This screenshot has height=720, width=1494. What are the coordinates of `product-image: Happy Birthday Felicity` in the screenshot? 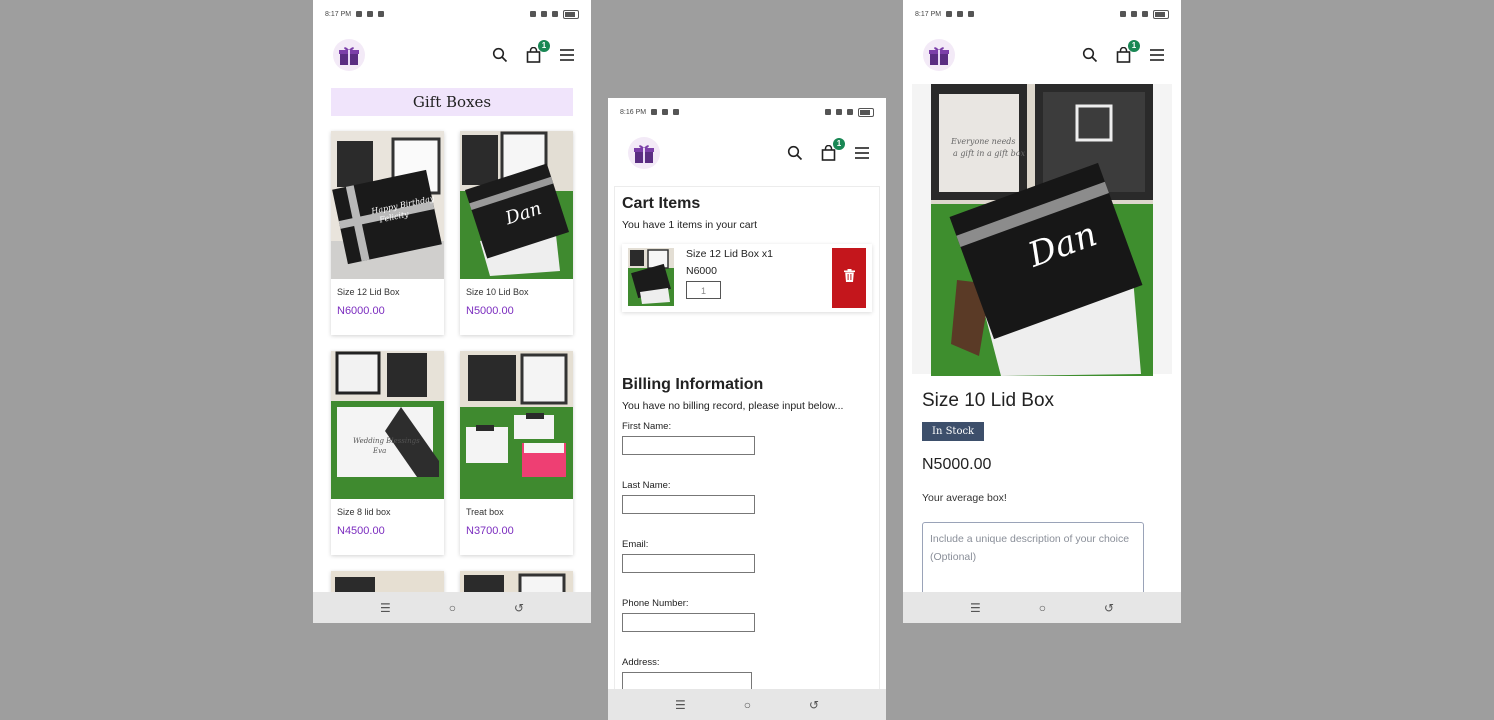 It's located at (387, 205).